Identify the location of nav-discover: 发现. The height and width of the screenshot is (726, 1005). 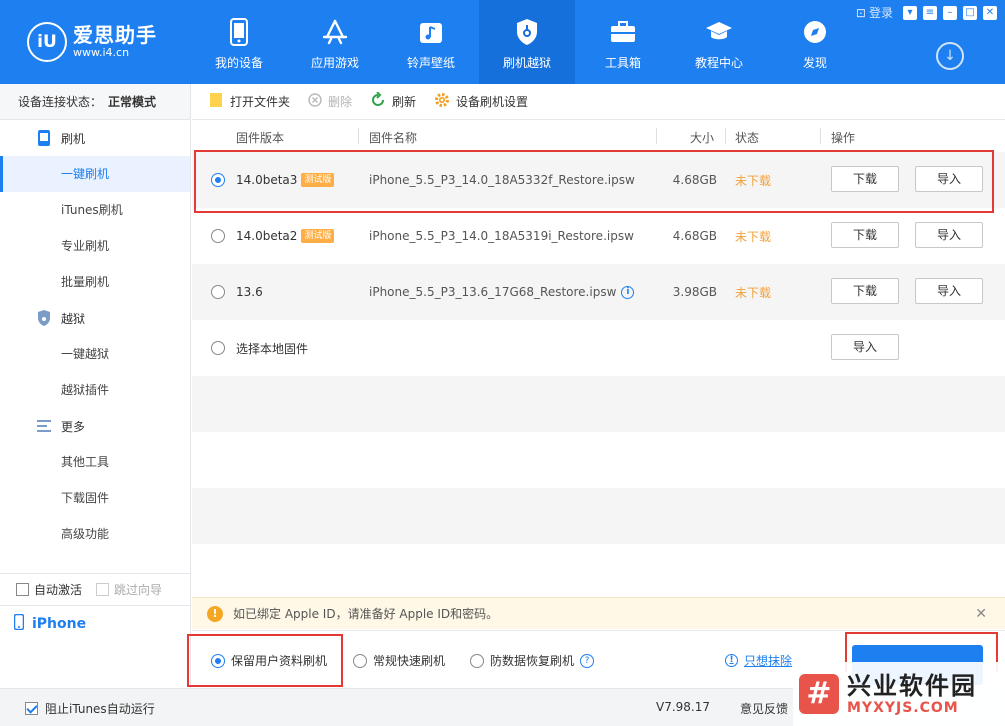
(815, 42).